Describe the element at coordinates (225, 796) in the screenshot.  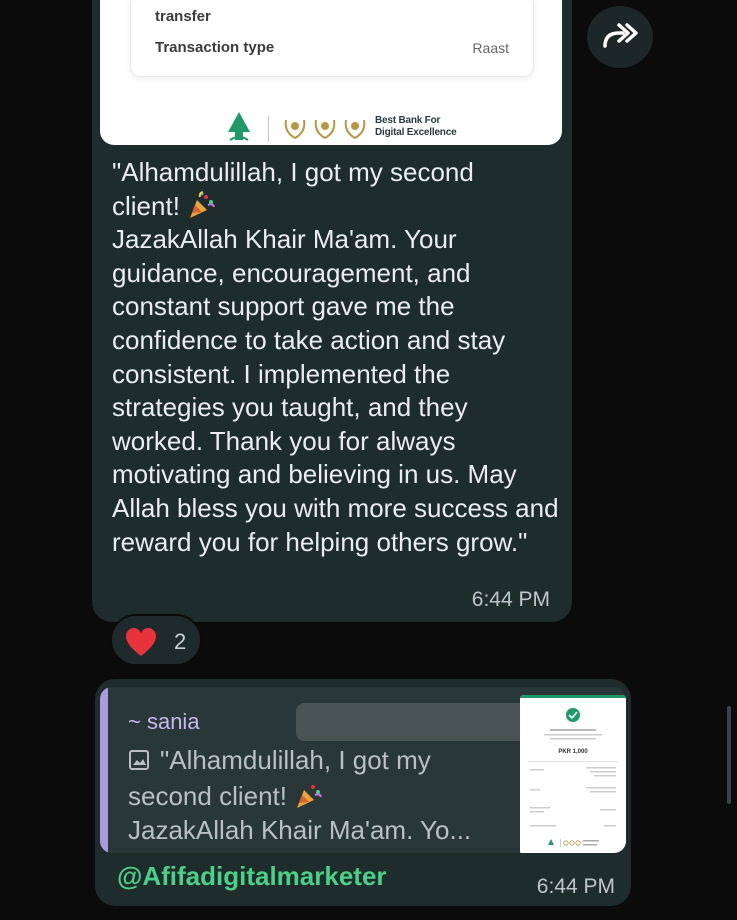
I see `quoted-text-line-2: second client!` at that location.